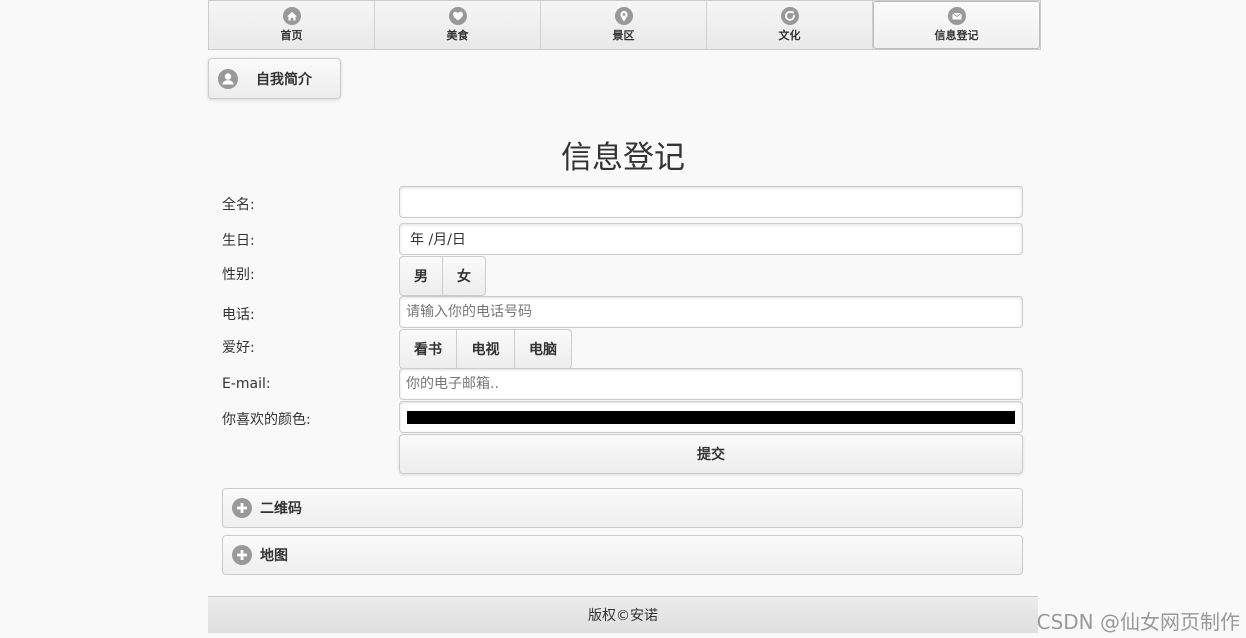  I want to click on gender-selector: 男 女, so click(442, 276).